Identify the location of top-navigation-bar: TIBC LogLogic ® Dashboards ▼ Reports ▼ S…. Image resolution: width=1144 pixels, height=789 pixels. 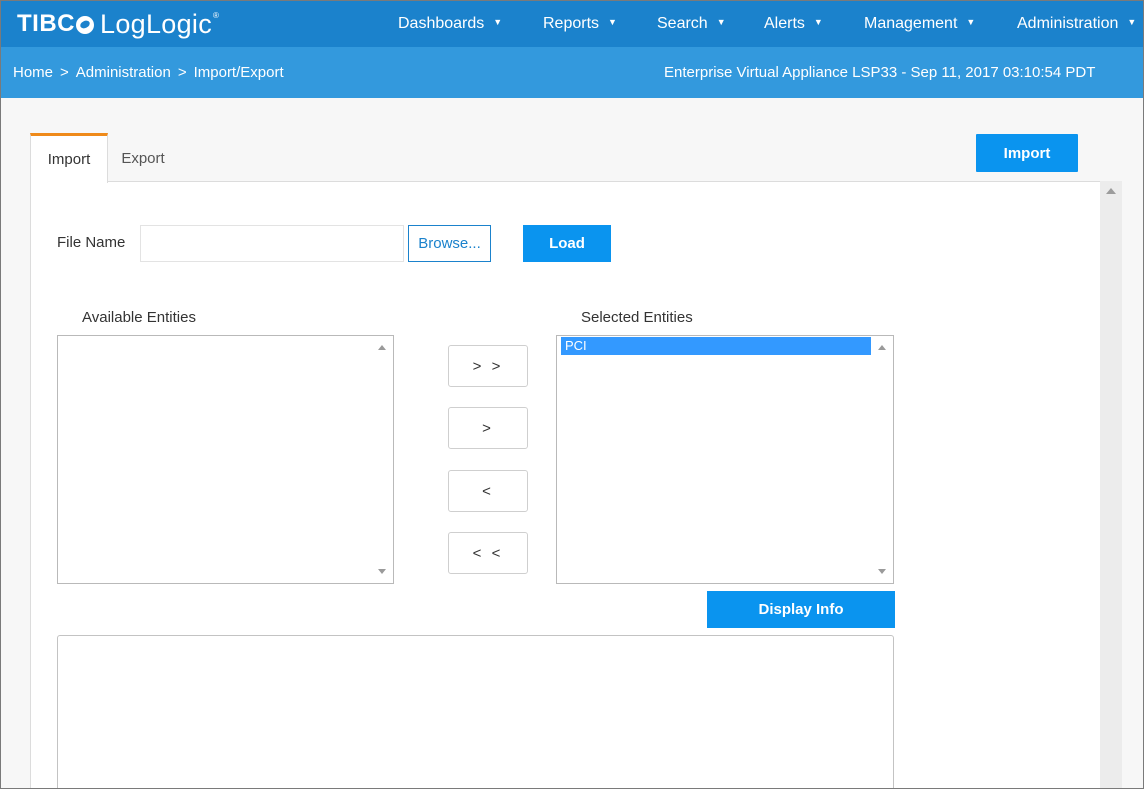
(572, 24).